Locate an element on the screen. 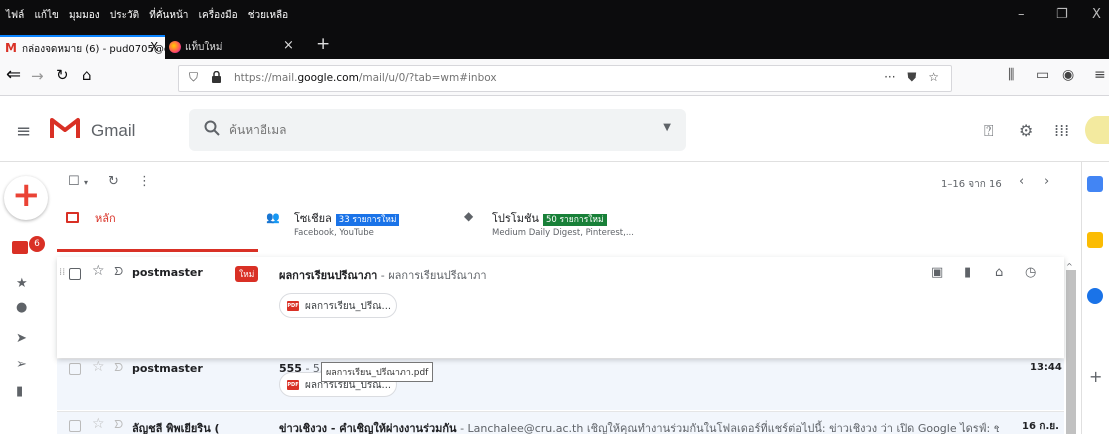 This screenshot has height=434, width=1109. menu-tools: เครื่องมือ is located at coordinates (218, 15).